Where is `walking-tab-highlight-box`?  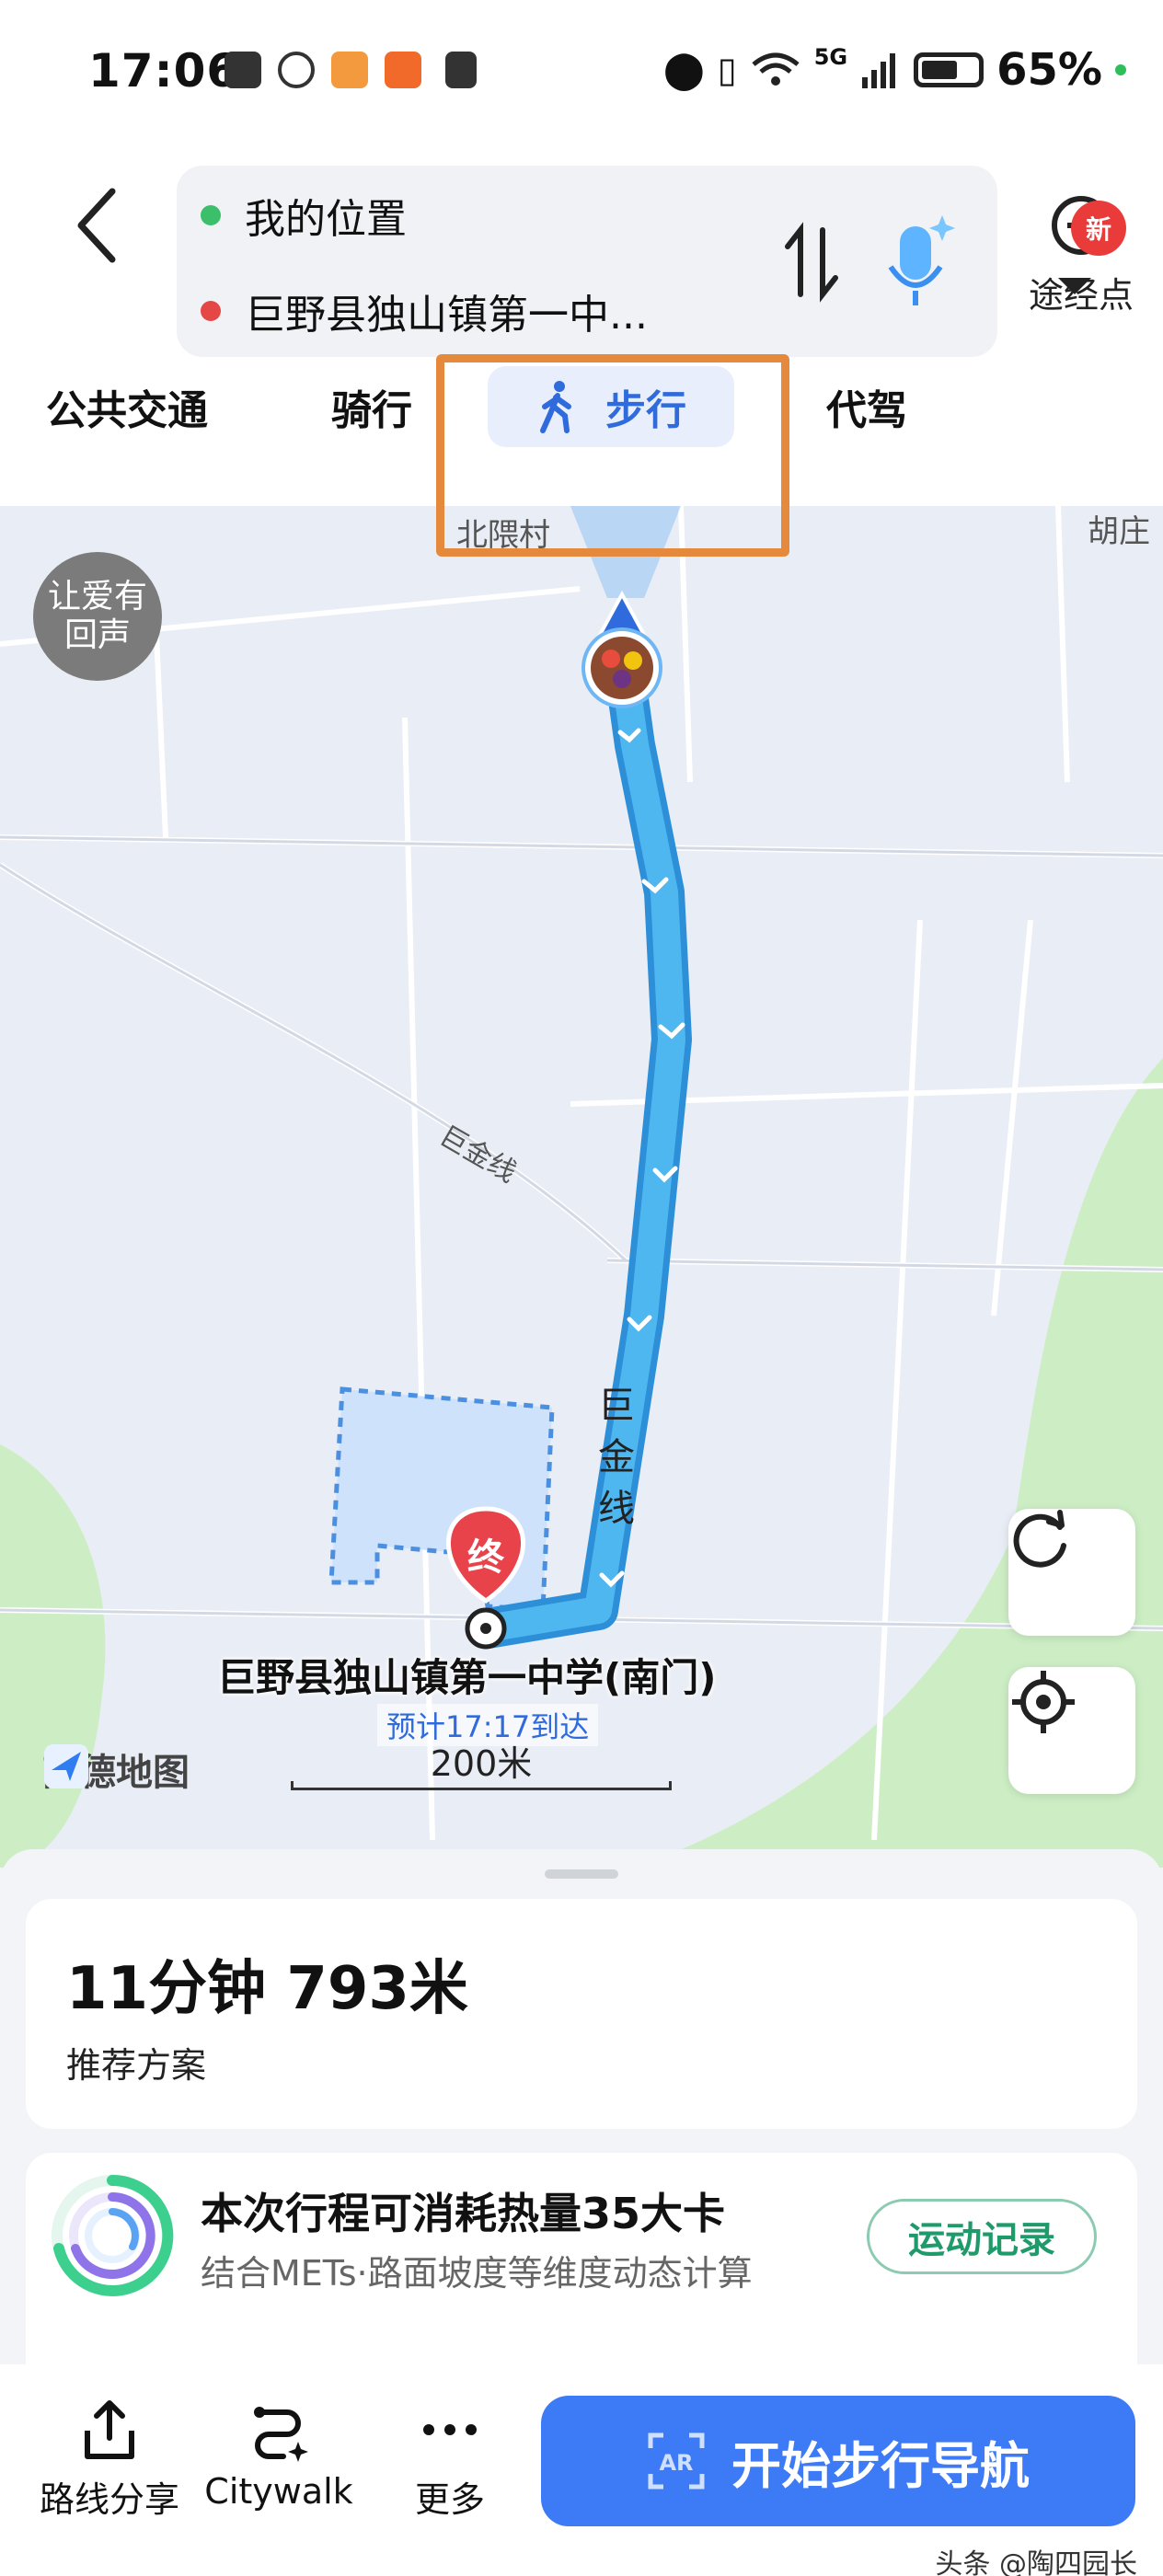
walking-tab-highlight-box is located at coordinates (613, 455).